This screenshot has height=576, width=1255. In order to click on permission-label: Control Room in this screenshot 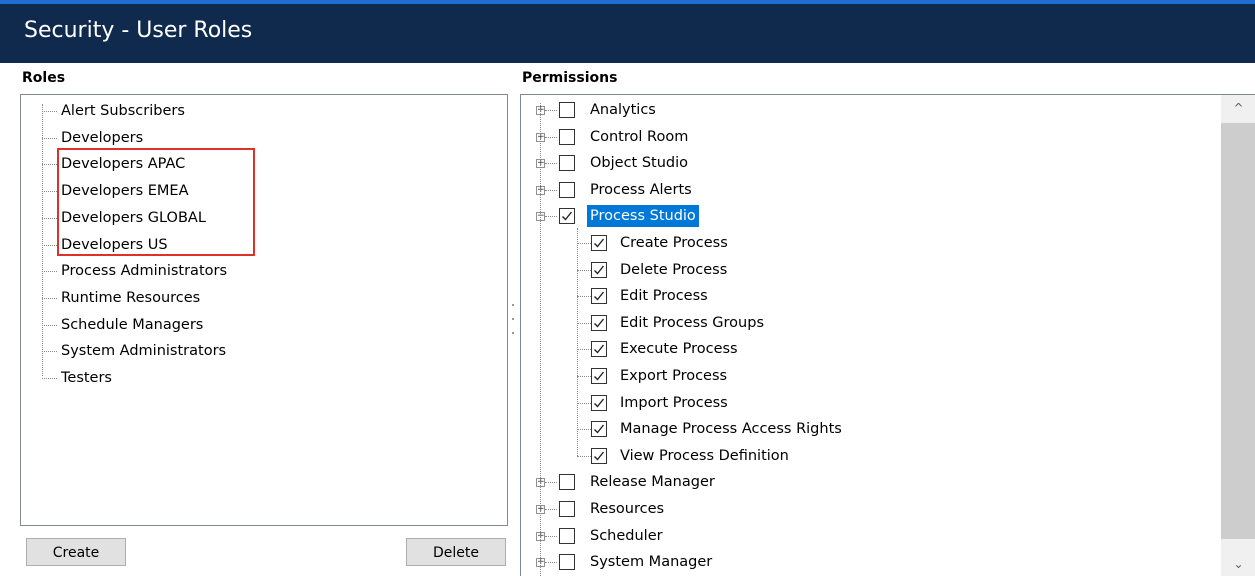, I will do `click(639, 137)`.